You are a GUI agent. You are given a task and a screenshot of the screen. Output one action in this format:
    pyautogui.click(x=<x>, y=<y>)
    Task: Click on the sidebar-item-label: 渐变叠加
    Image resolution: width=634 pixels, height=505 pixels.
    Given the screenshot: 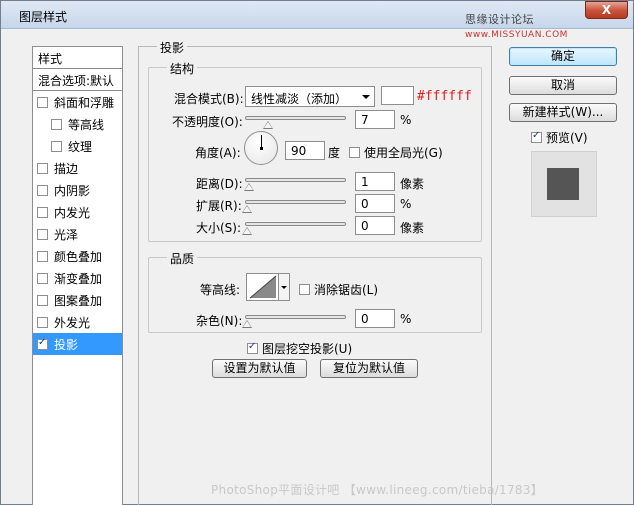 What is the action you would take?
    pyautogui.click(x=78, y=278)
    